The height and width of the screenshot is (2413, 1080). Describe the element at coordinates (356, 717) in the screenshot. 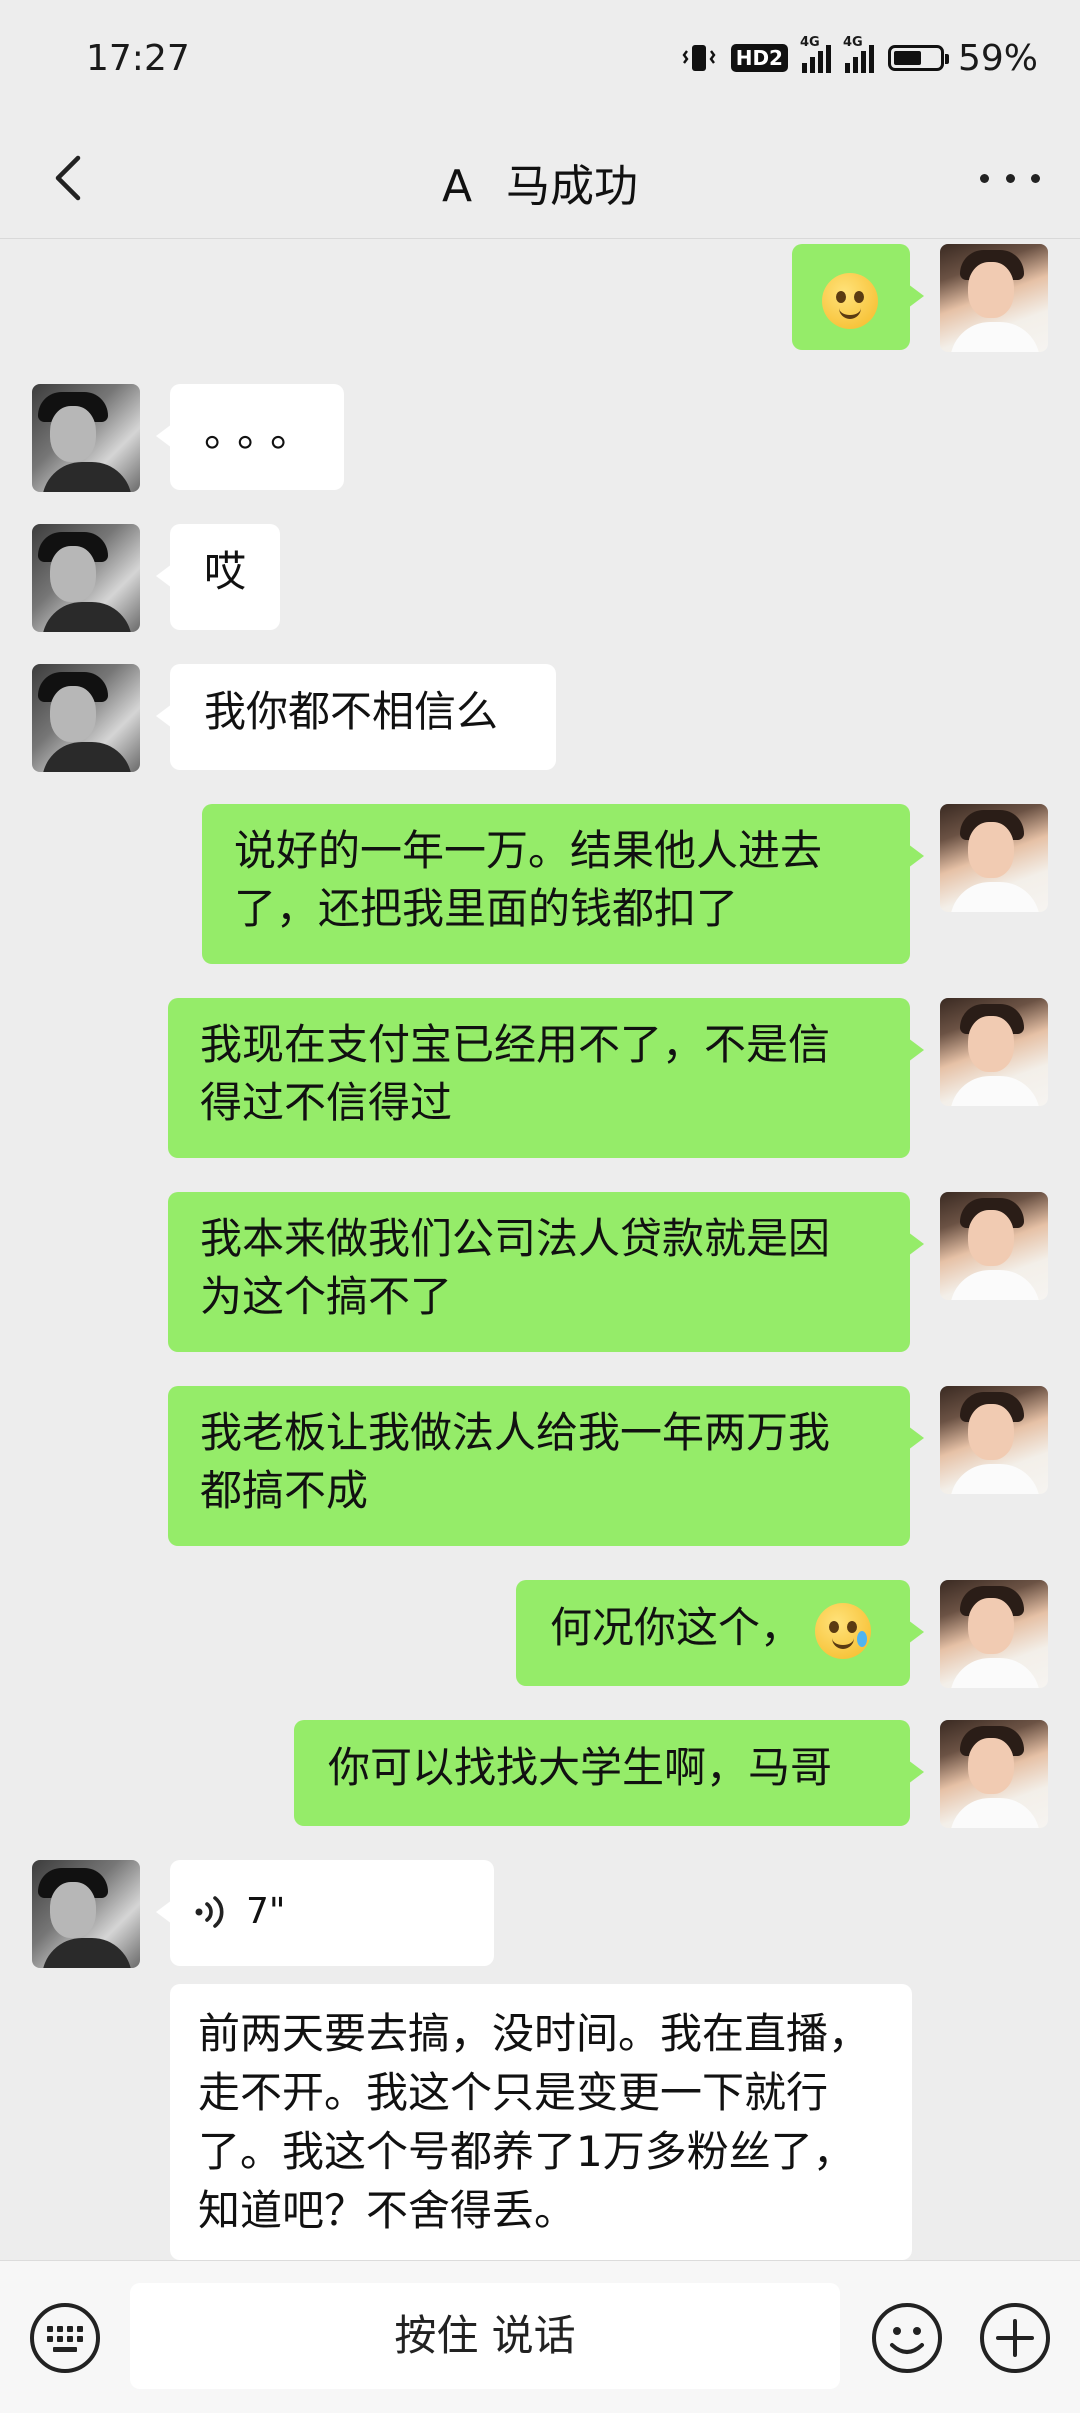

I see `message-bubble-in: 我你都不相信么` at that location.